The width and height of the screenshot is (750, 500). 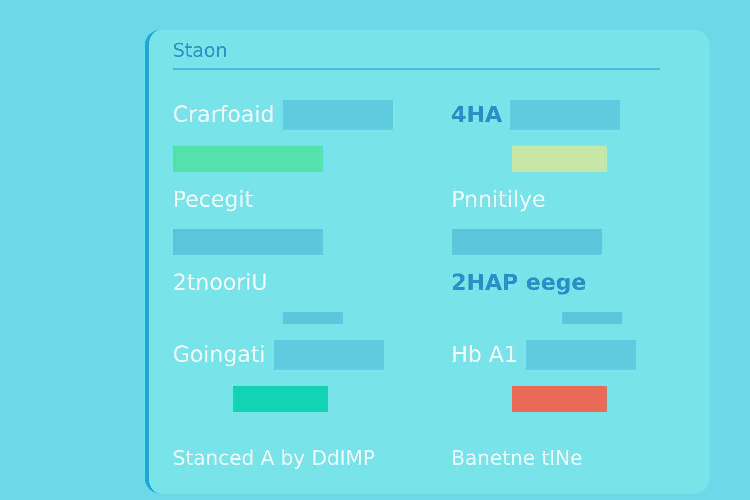 What do you see at coordinates (485, 355) in the screenshot?
I see `field-label: Hb A1` at bounding box center [485, 355].